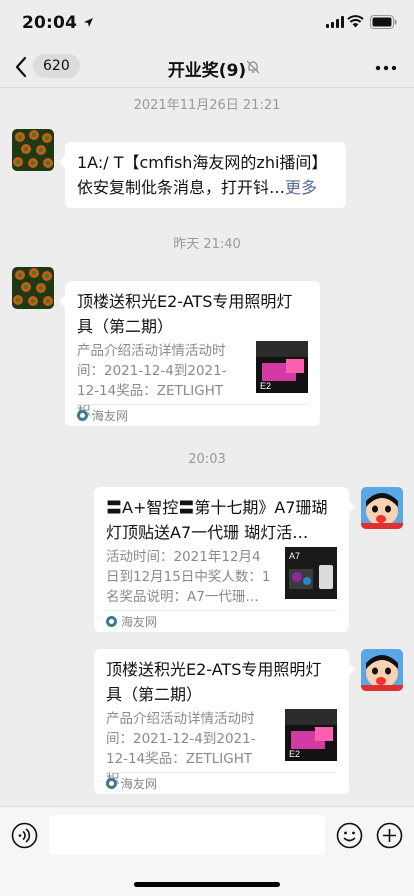 Image resolution: width=414 pixels, height=896 pixels. I want to click on nav-bar: 620 开业奖(9), so click(207, 68).